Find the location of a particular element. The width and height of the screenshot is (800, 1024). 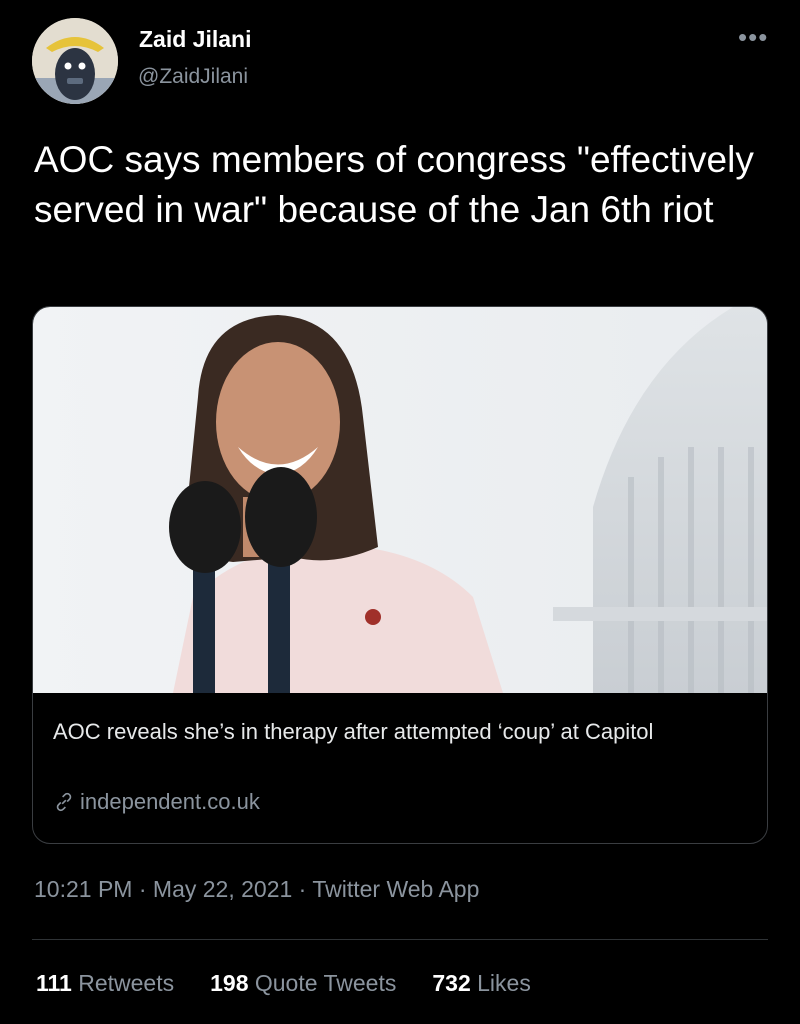

likes-label: Likes is located at coordinates (504, 983).